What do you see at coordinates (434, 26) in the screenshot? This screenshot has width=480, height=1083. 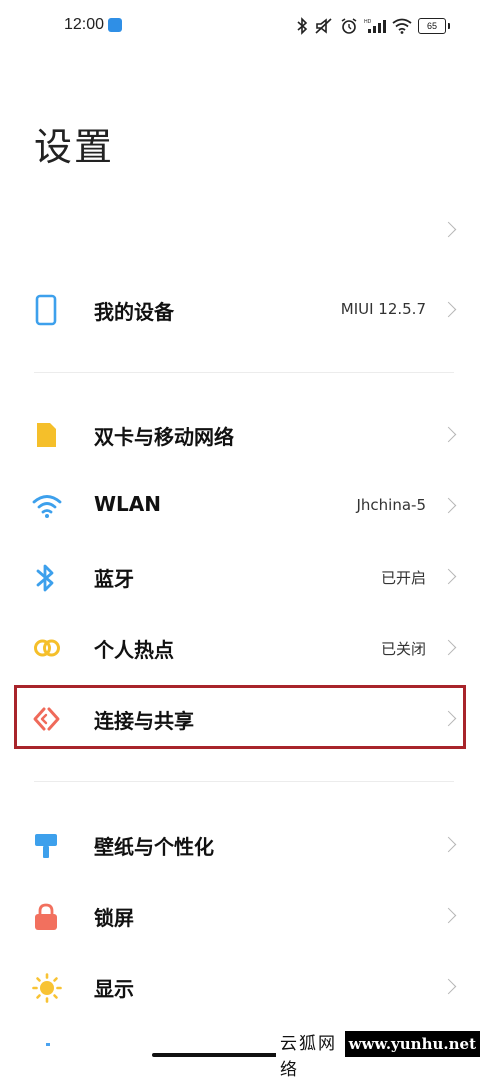 I see `battery-icon: 65` at bounding box center [434, 26].